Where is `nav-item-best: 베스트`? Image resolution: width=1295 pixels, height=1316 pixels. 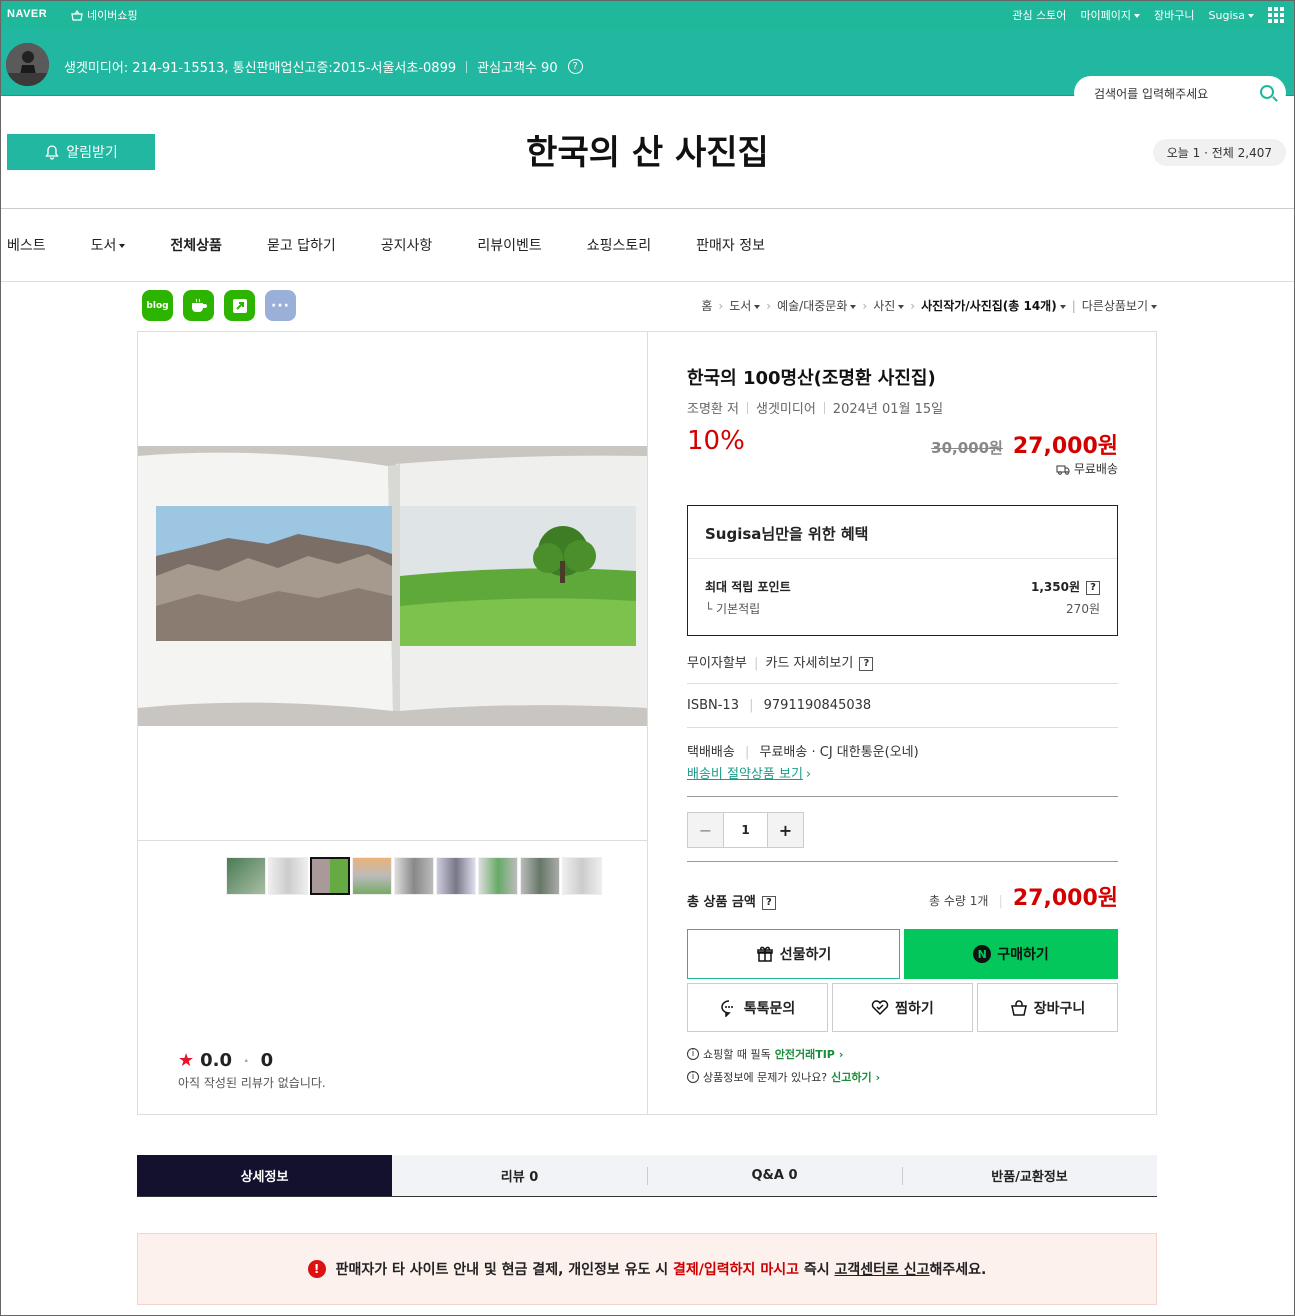 nav-item-best: 베스트 is located at coordinates (26, 245).